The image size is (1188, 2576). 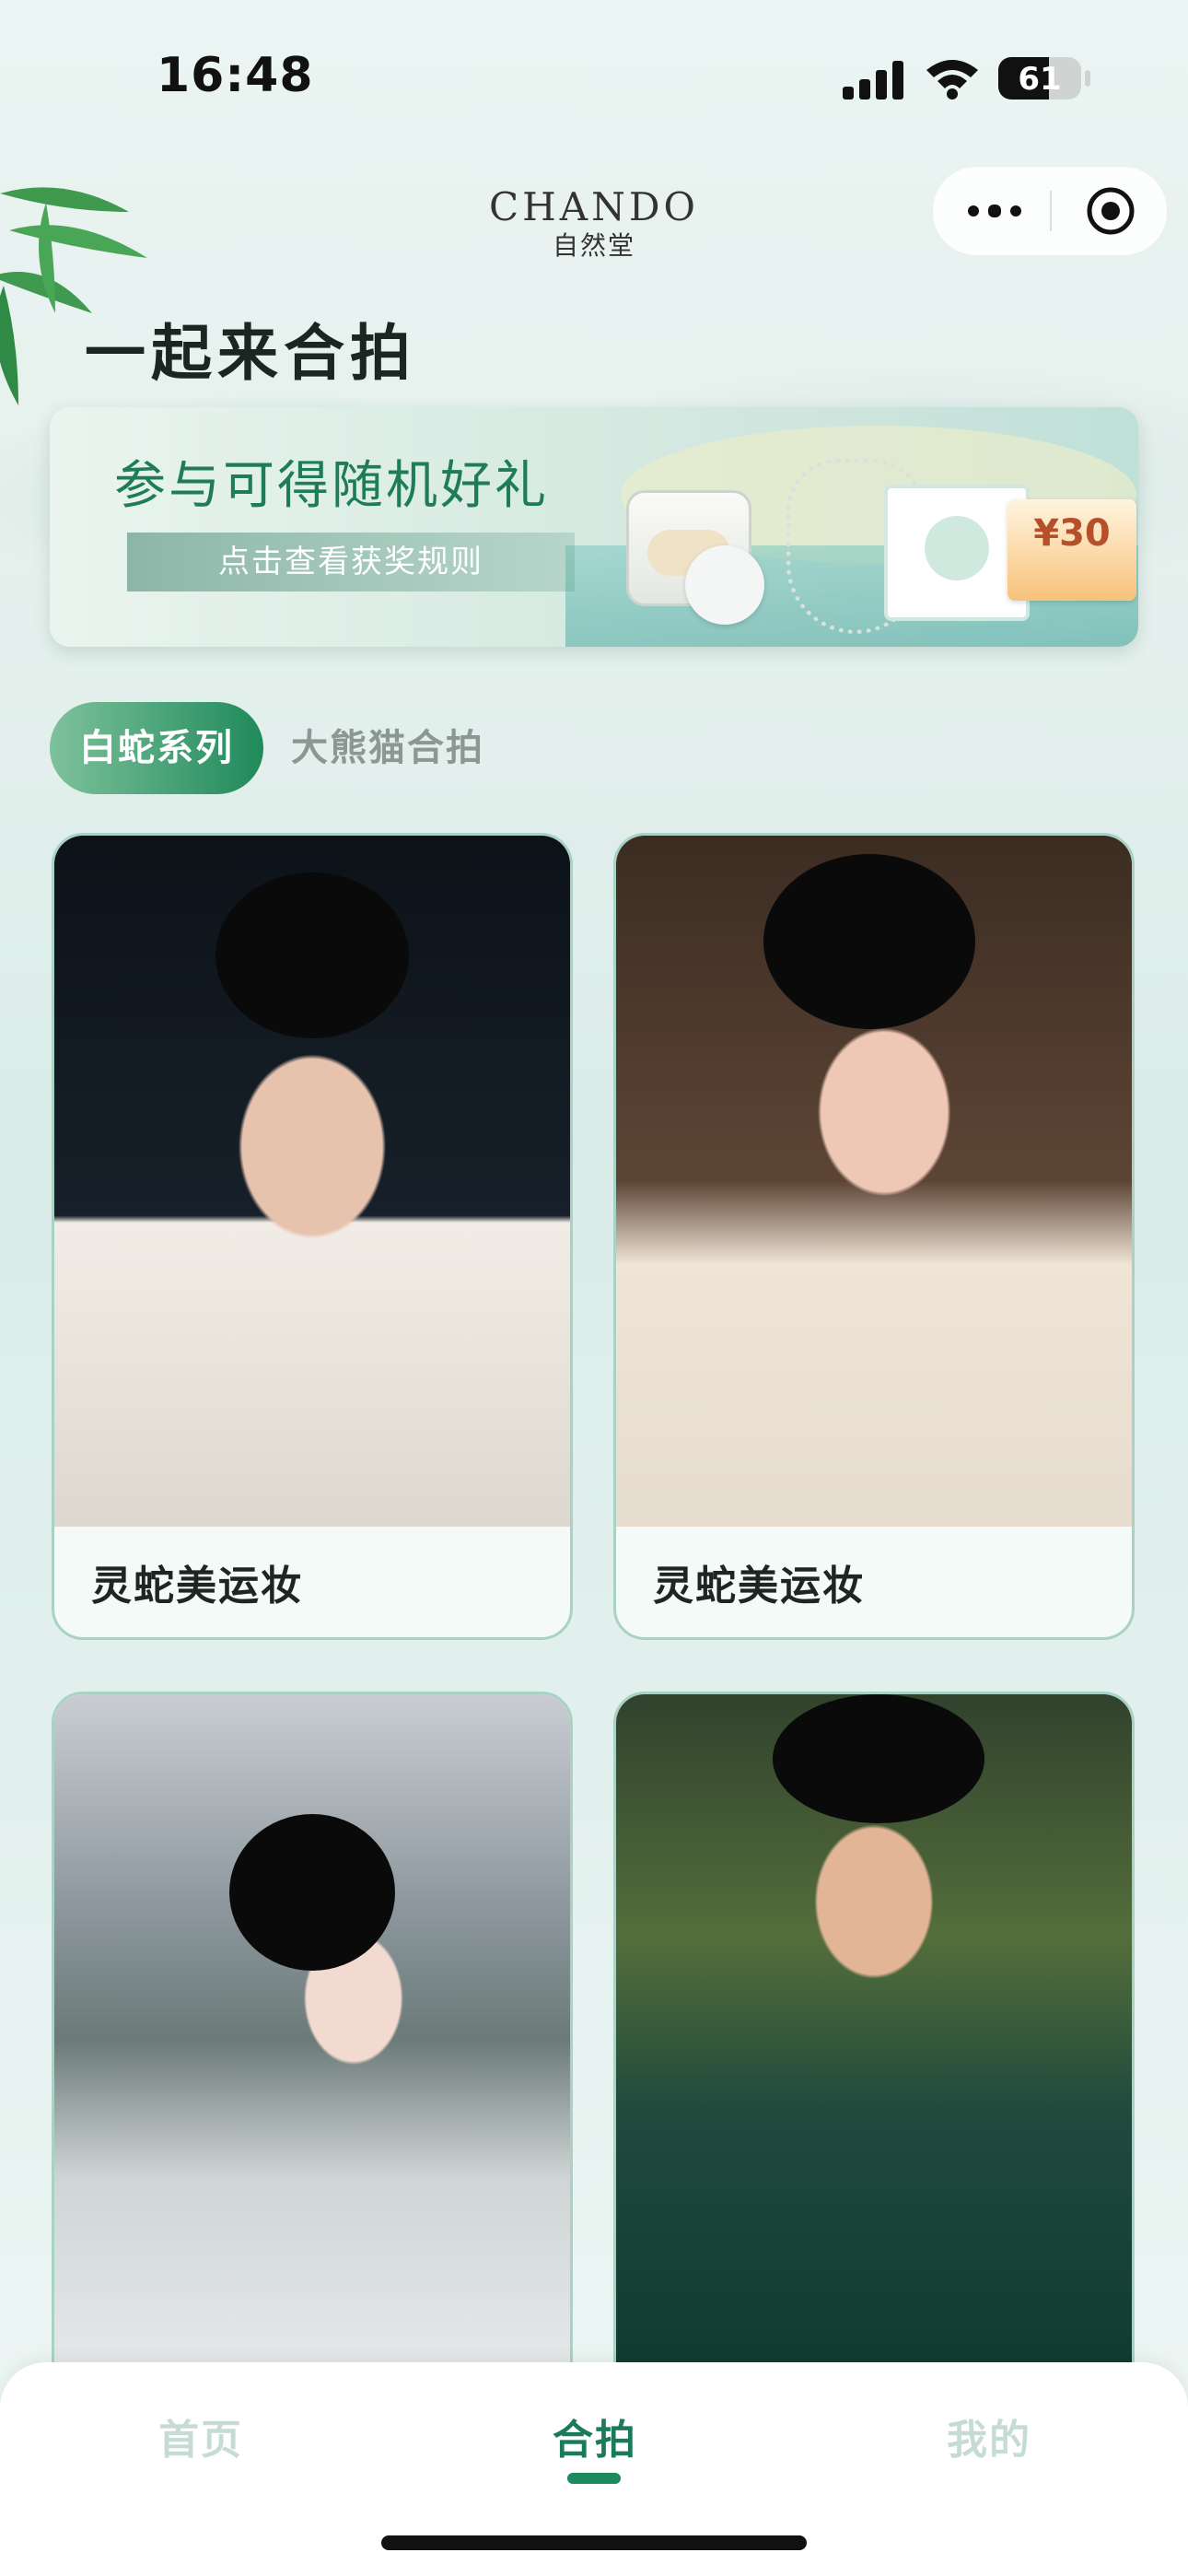 I want to click on nav-home: 首页, so click(x=201, y=2435).